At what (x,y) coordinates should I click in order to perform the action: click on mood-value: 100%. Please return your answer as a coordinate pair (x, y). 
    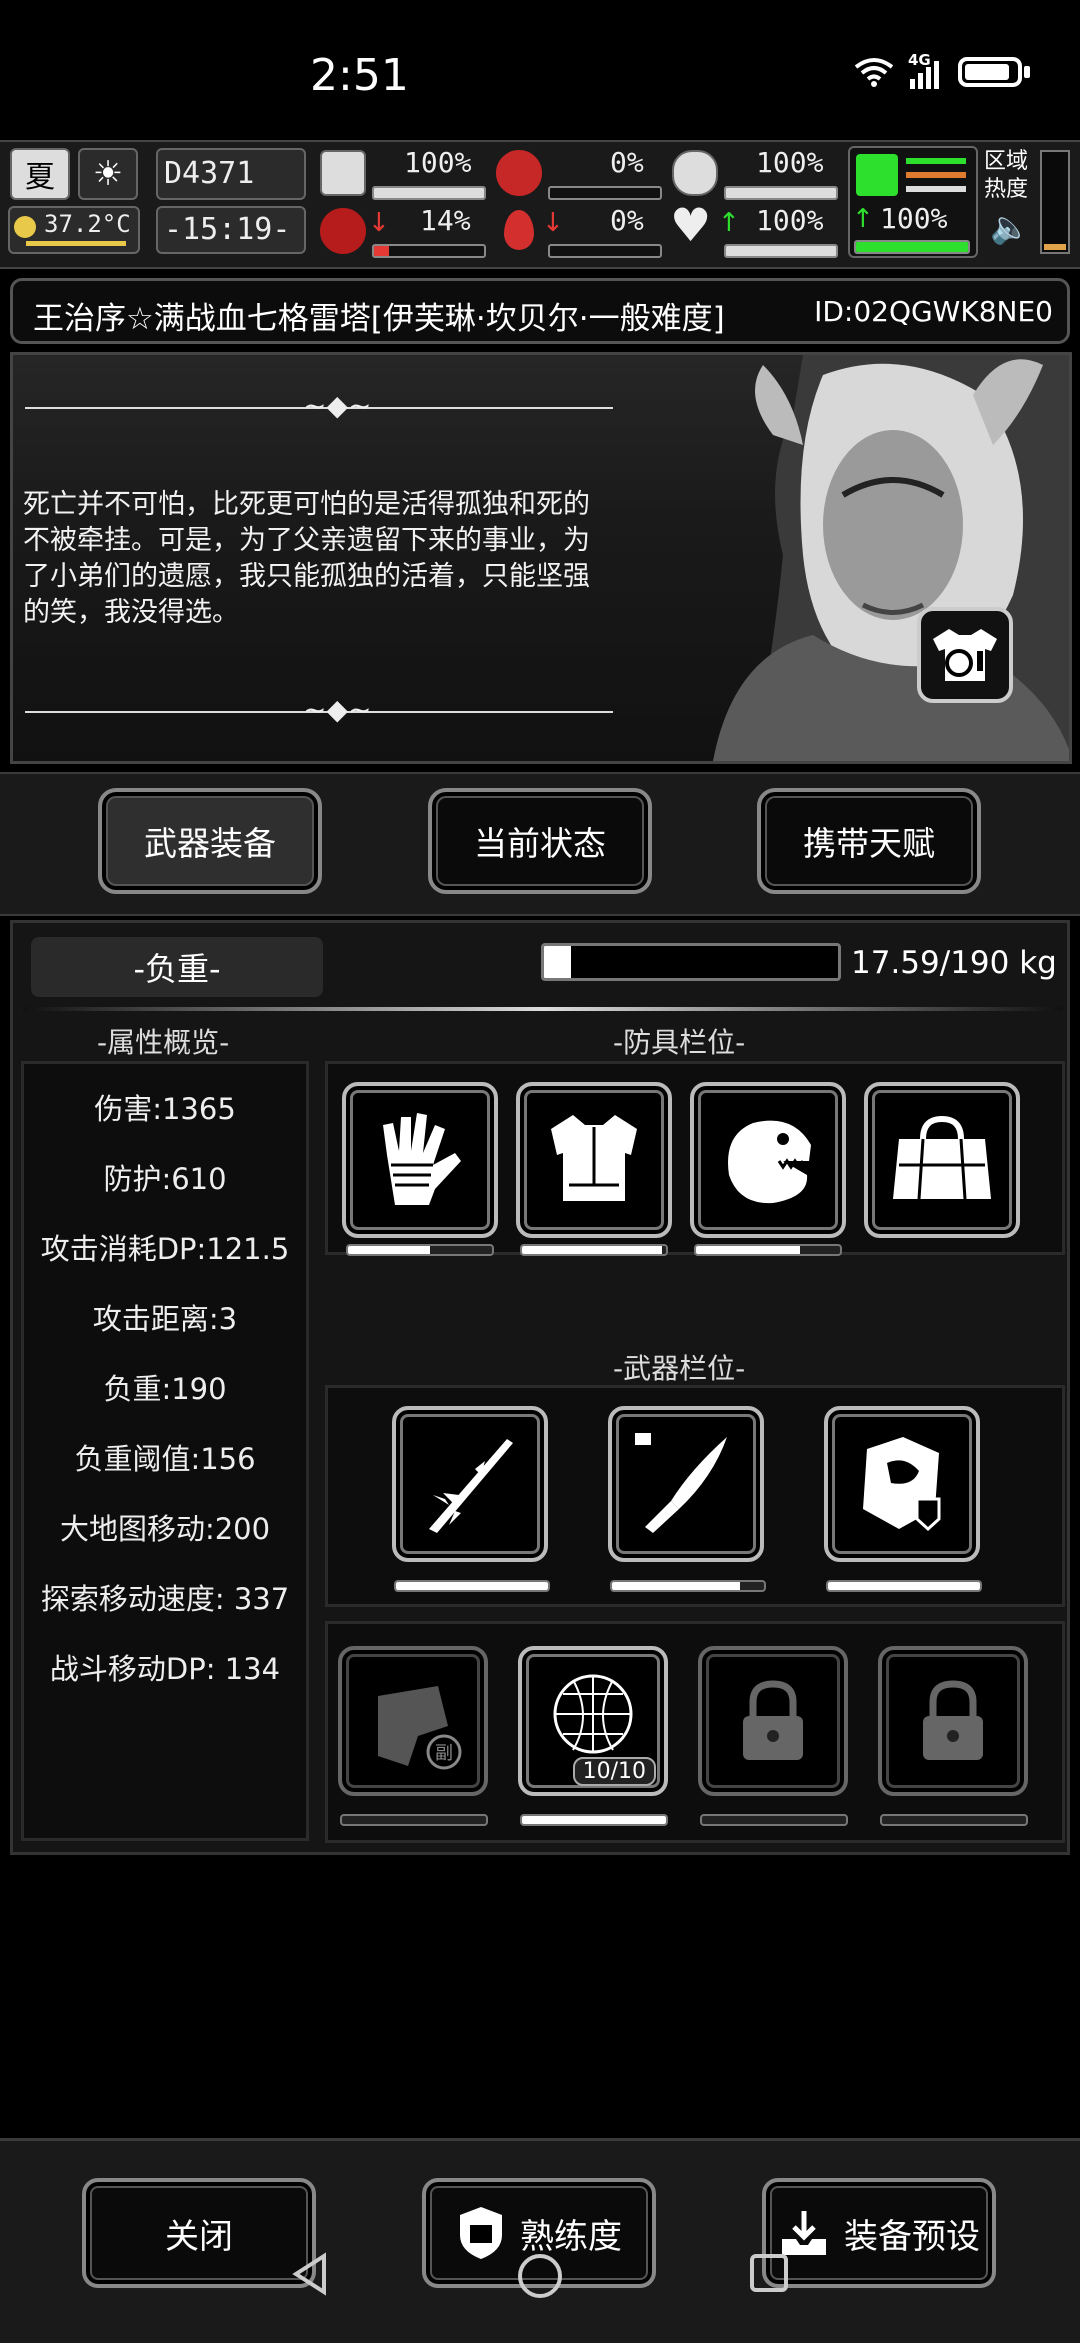
    Looking at the image, I should click on (790, 220).